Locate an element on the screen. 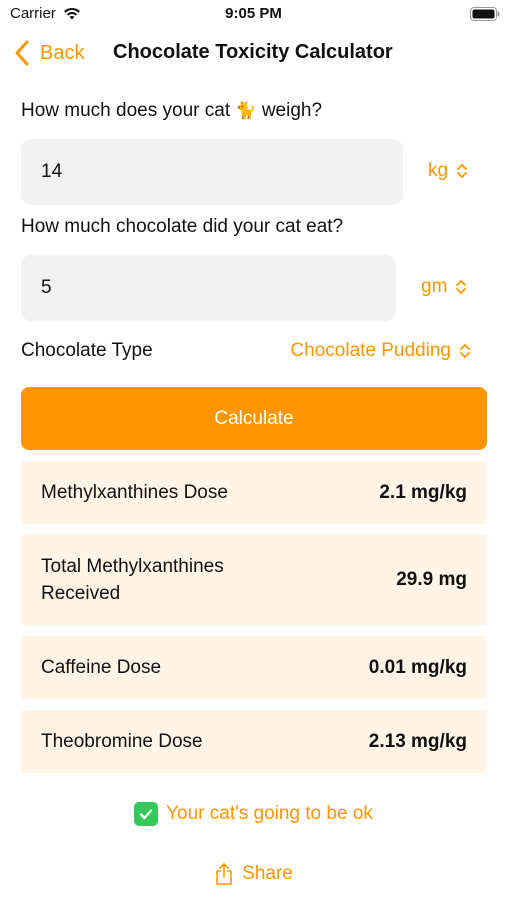 The height and width of the screenshot is (900, 507). battery-icon is located at coordinates (485, 14).